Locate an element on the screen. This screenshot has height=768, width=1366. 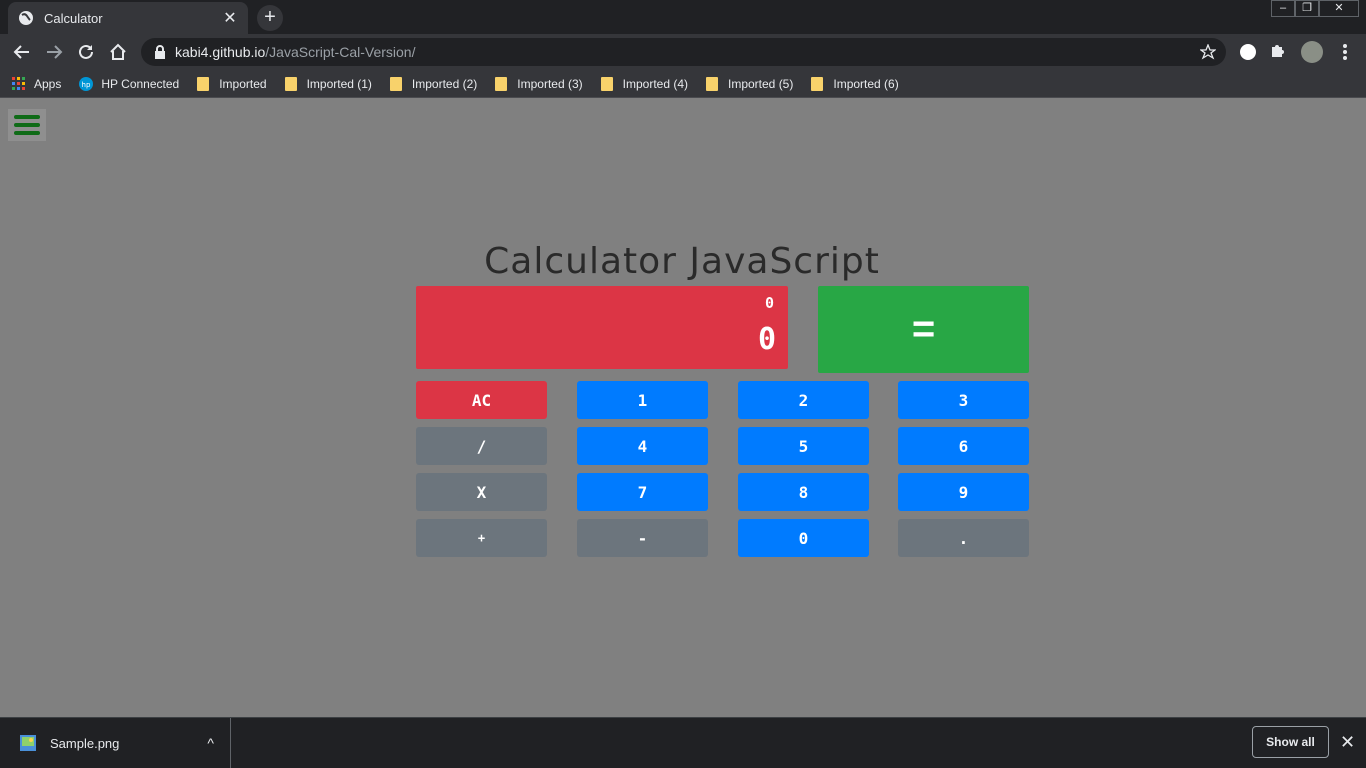
bookmark-label: Imported (1) is located at coordinates (339, 83).